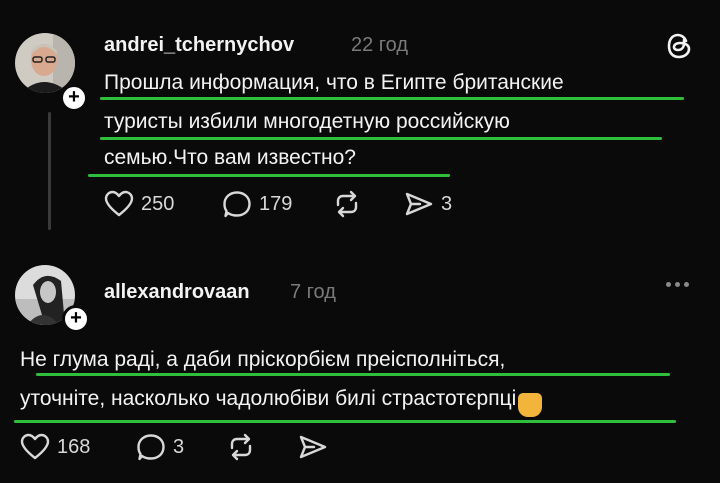 This screenshot has width=720, height=483. Describe the element at coordinates (158, 203) in the screenshot. I see `like-count: 250` at that location.